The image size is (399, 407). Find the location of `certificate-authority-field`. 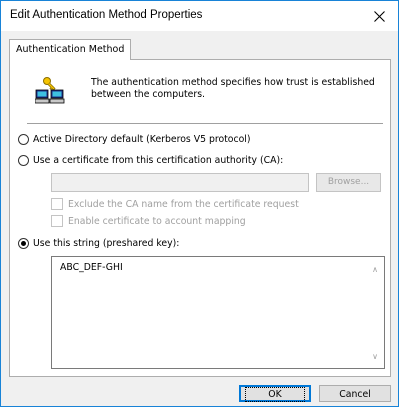

certificate-authority-field is located at coordinates (180, 182).